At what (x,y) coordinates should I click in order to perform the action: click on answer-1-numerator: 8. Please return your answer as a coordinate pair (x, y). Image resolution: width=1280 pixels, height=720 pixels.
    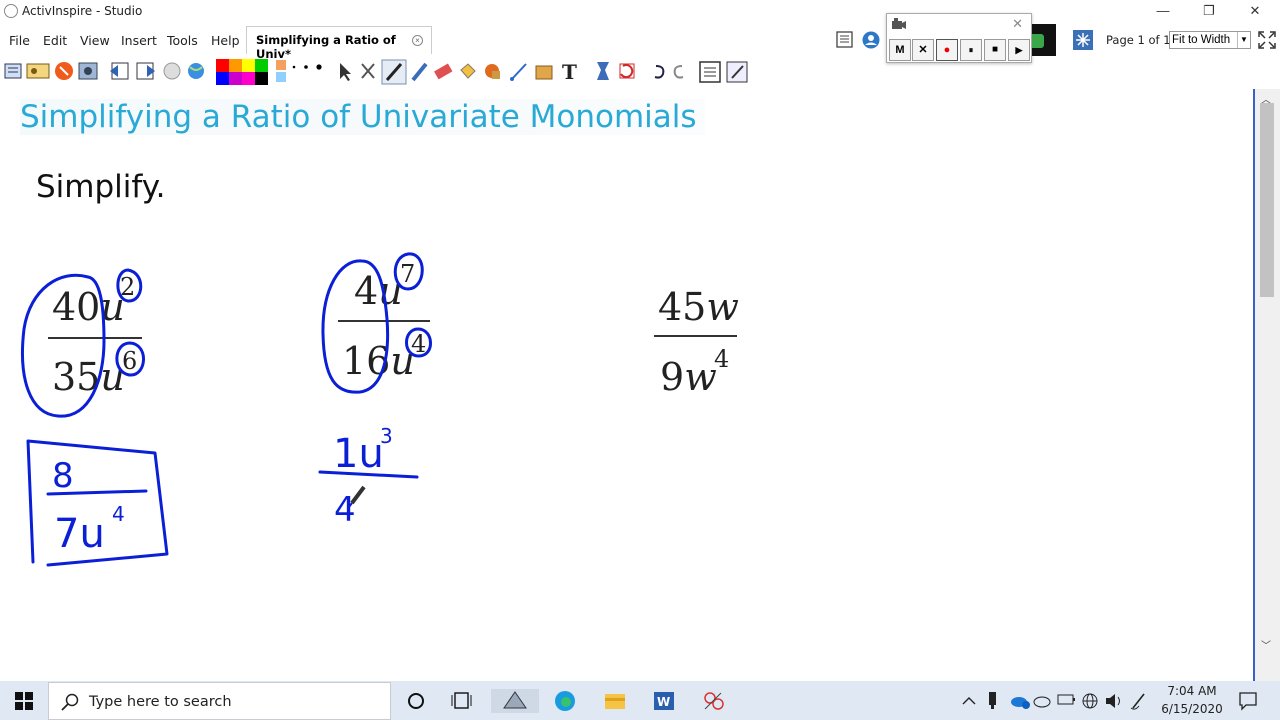
    Looking at the image, I should click on (63, 476).